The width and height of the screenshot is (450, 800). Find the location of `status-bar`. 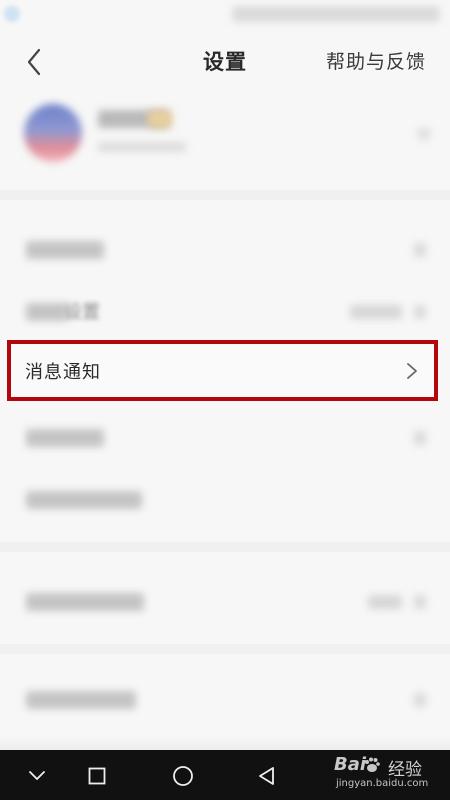

status-bar is located at coordinates (225, 17).